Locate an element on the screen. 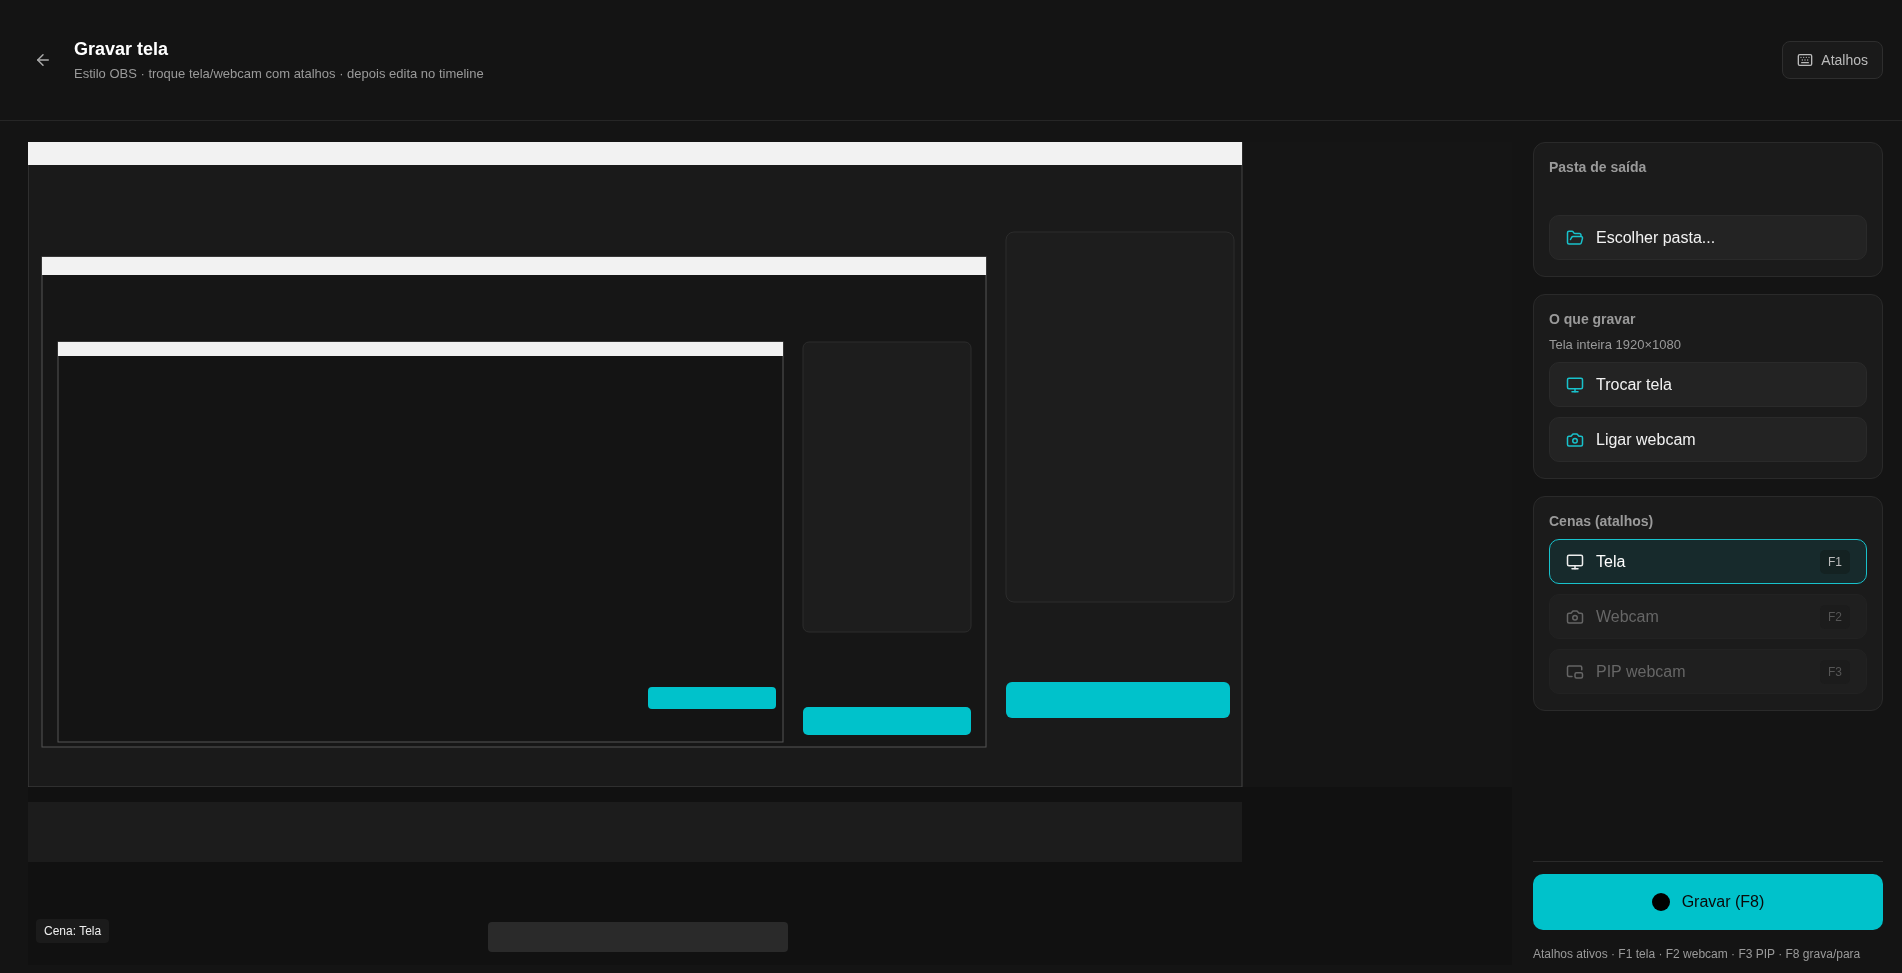 The height and width of the screenshot is (973, 1902). keyboard-icon is located at coordinates (1805, 60).